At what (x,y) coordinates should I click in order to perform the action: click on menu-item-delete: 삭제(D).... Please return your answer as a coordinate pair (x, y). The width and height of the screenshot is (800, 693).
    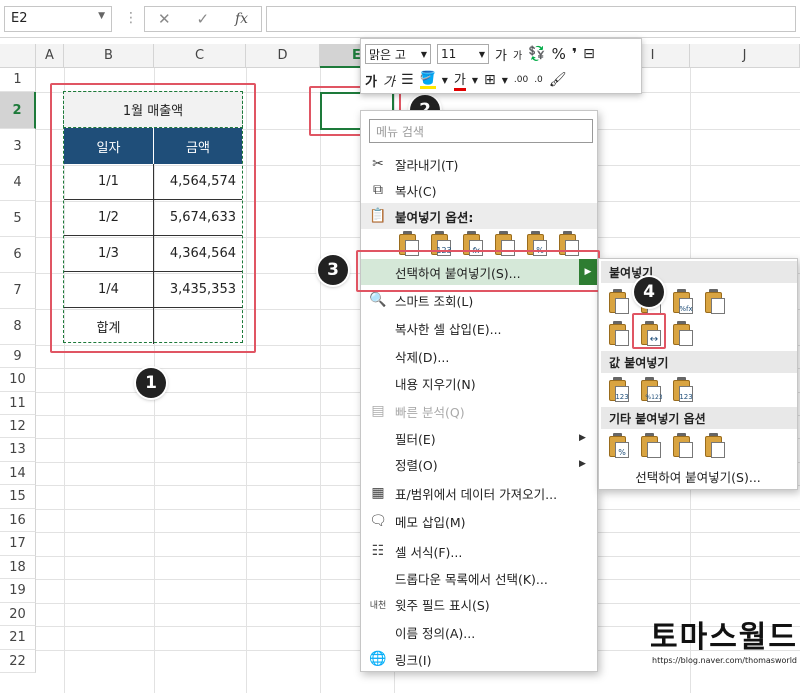
    Looking at the image, I should click on (479, 356).